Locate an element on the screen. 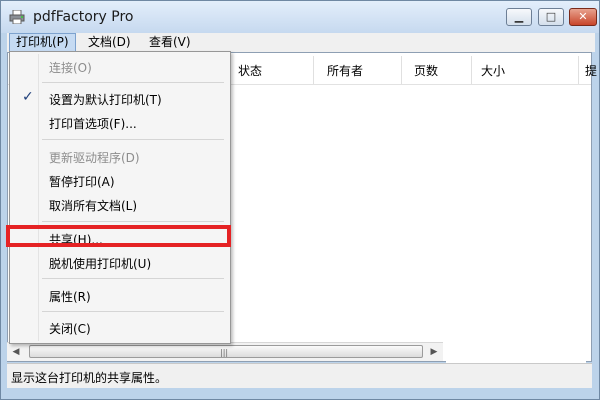 The height and width of the screenshot is (400, 600). scroll-left-icon: ◀ is located at coordinates (16, 352).